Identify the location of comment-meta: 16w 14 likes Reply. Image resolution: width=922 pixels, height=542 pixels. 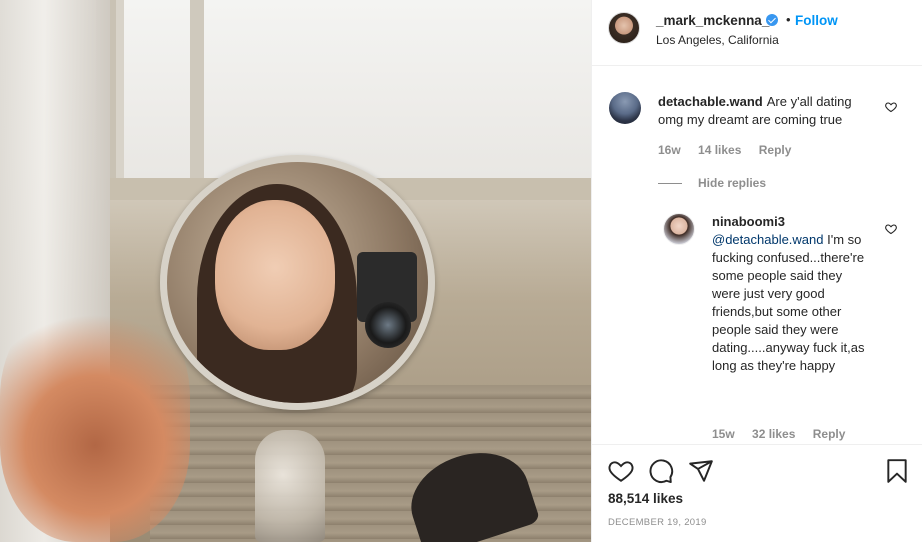
(731, 150).